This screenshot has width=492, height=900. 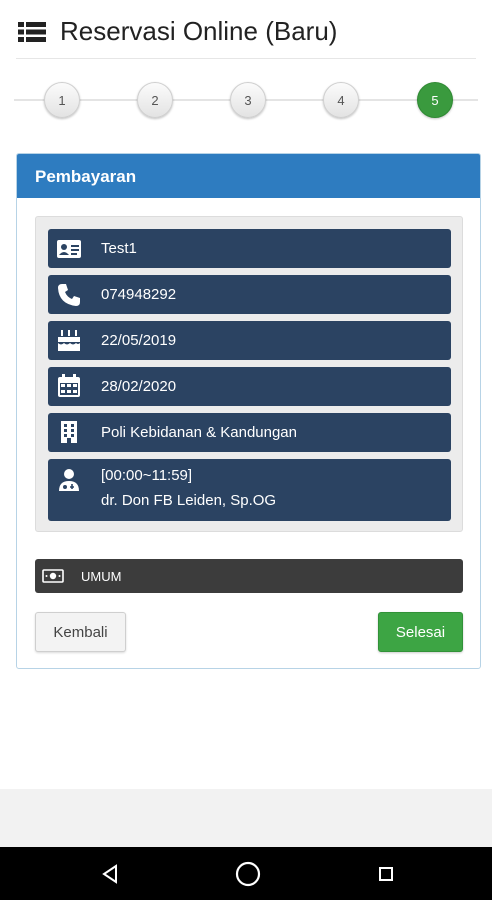 What do you see at coordinates (246, 818) in the screenshot?
I see `bottom-strip` at bounding box center [246, 818].